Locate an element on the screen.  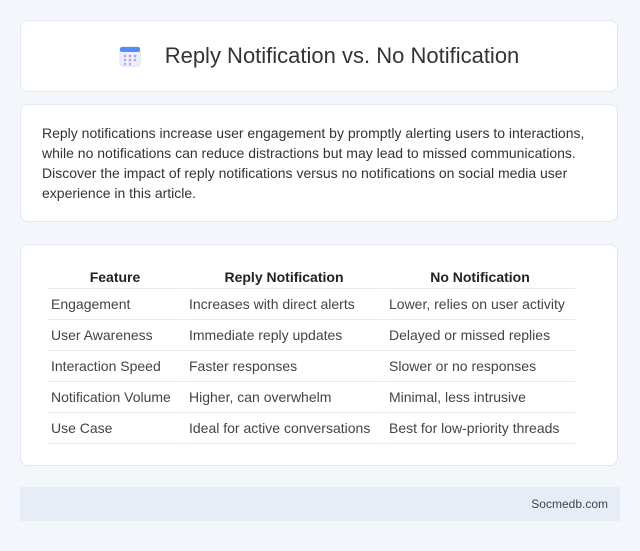
footer: Socmedb.com is located at coordinates (320, 504).